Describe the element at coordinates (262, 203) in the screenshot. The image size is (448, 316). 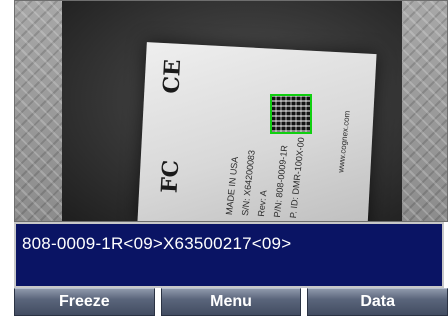
I see `label-line: Rev: A` at that location.